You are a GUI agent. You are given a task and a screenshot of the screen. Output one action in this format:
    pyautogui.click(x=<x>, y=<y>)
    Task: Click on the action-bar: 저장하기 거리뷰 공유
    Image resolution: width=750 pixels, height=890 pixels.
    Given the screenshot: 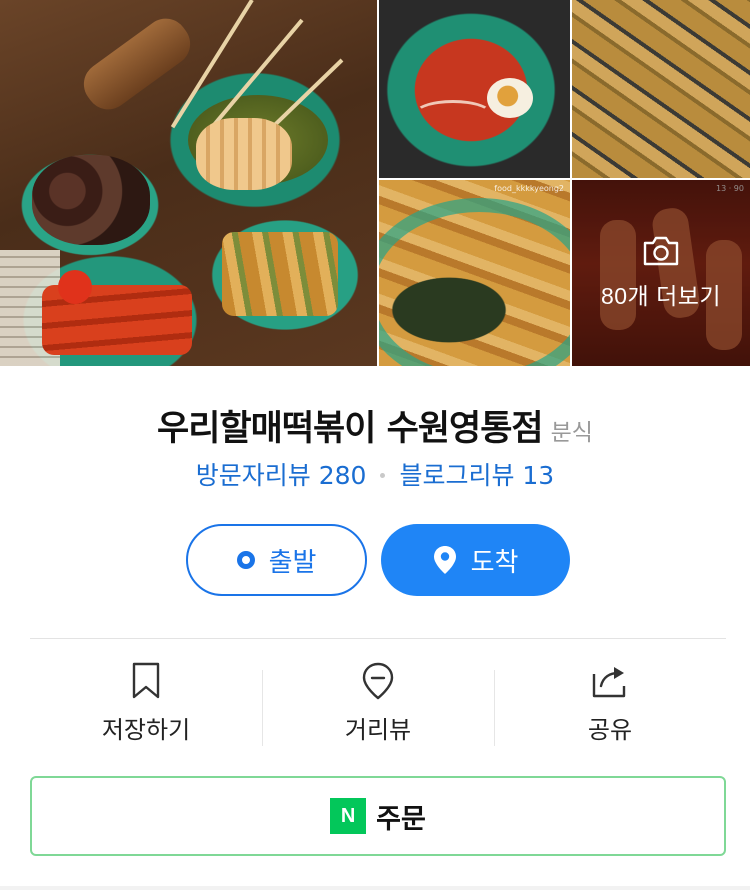 What is the action you would take?
    pyautogui.click(x=378, y=706)
    